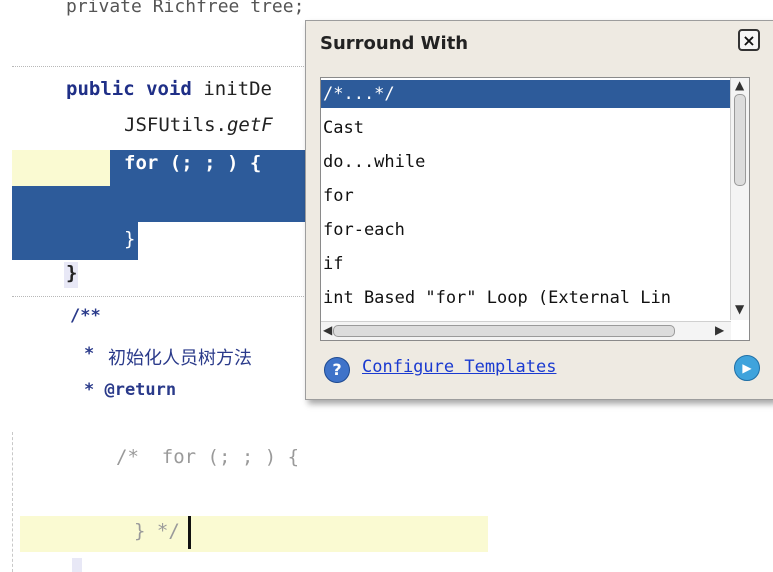  What do you see at coordinates (526, 94) in the screenshot?
I see `list-item-comment: /*...*/` at bounding box center [526, 94].